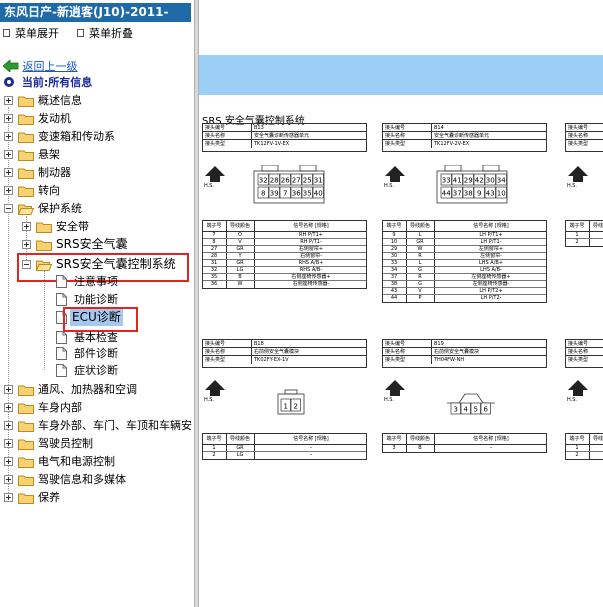 The width and height of the screenshot is (603, 607). I want to click on tree-item-label: 车身外部、车门、车顶和车辆安, so click(115, 425).